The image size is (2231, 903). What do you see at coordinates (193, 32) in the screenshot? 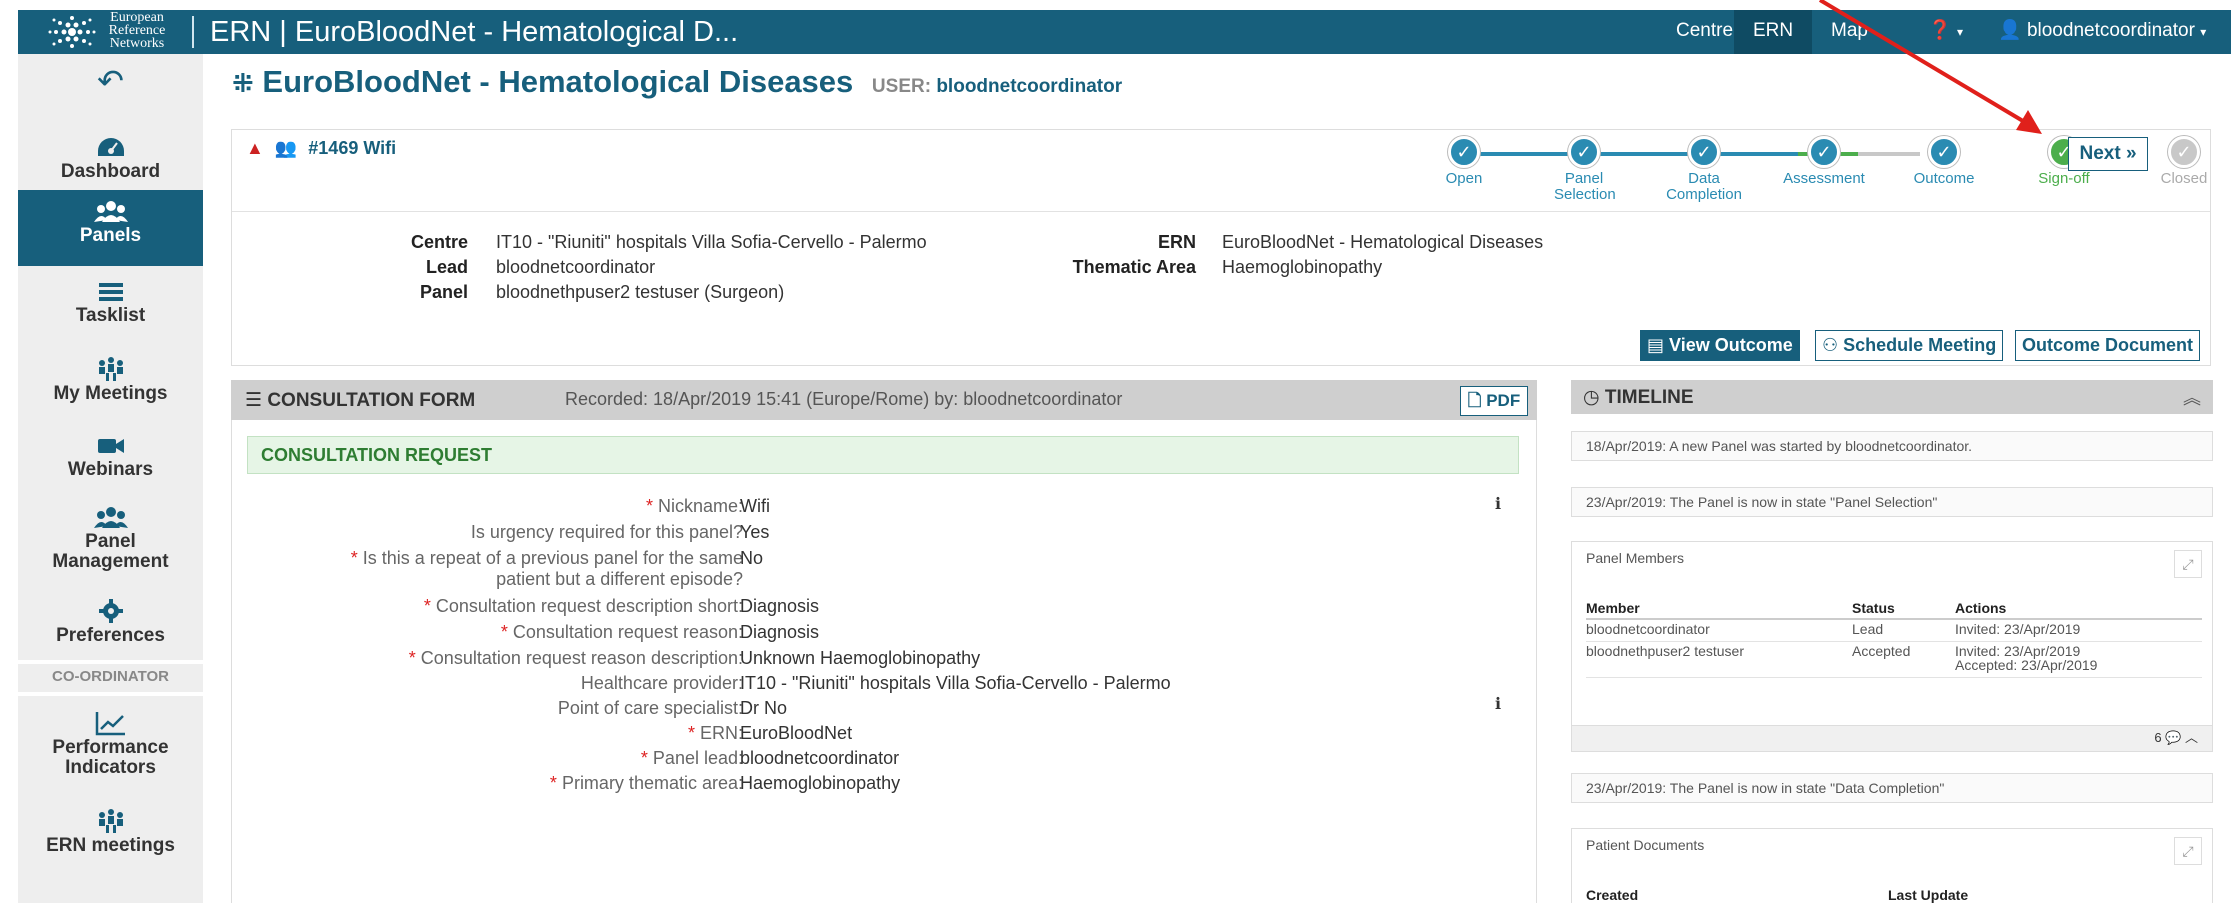
I see `logo-separator` at bounding box center [193, 32].